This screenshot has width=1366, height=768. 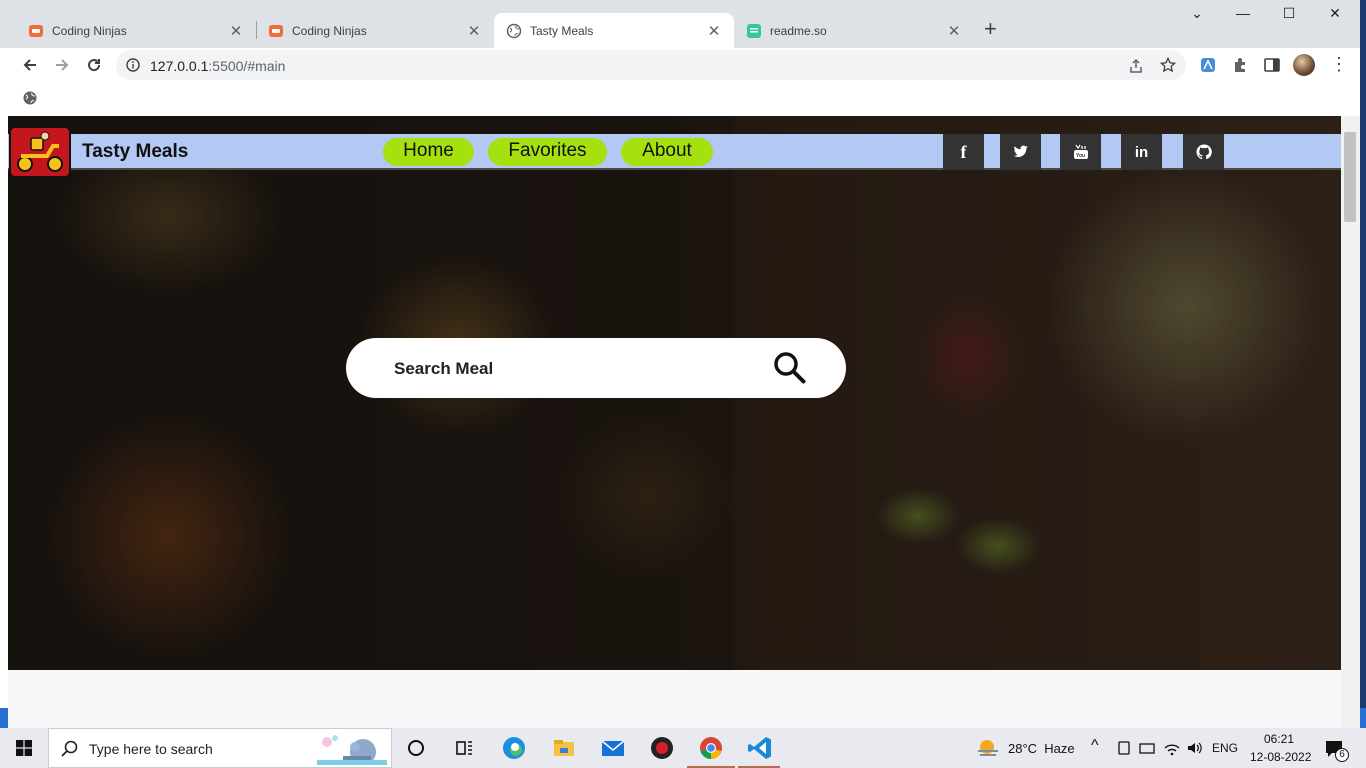 I want to click on tab-readme: readme.so ✕, so click(x=854, y=30).